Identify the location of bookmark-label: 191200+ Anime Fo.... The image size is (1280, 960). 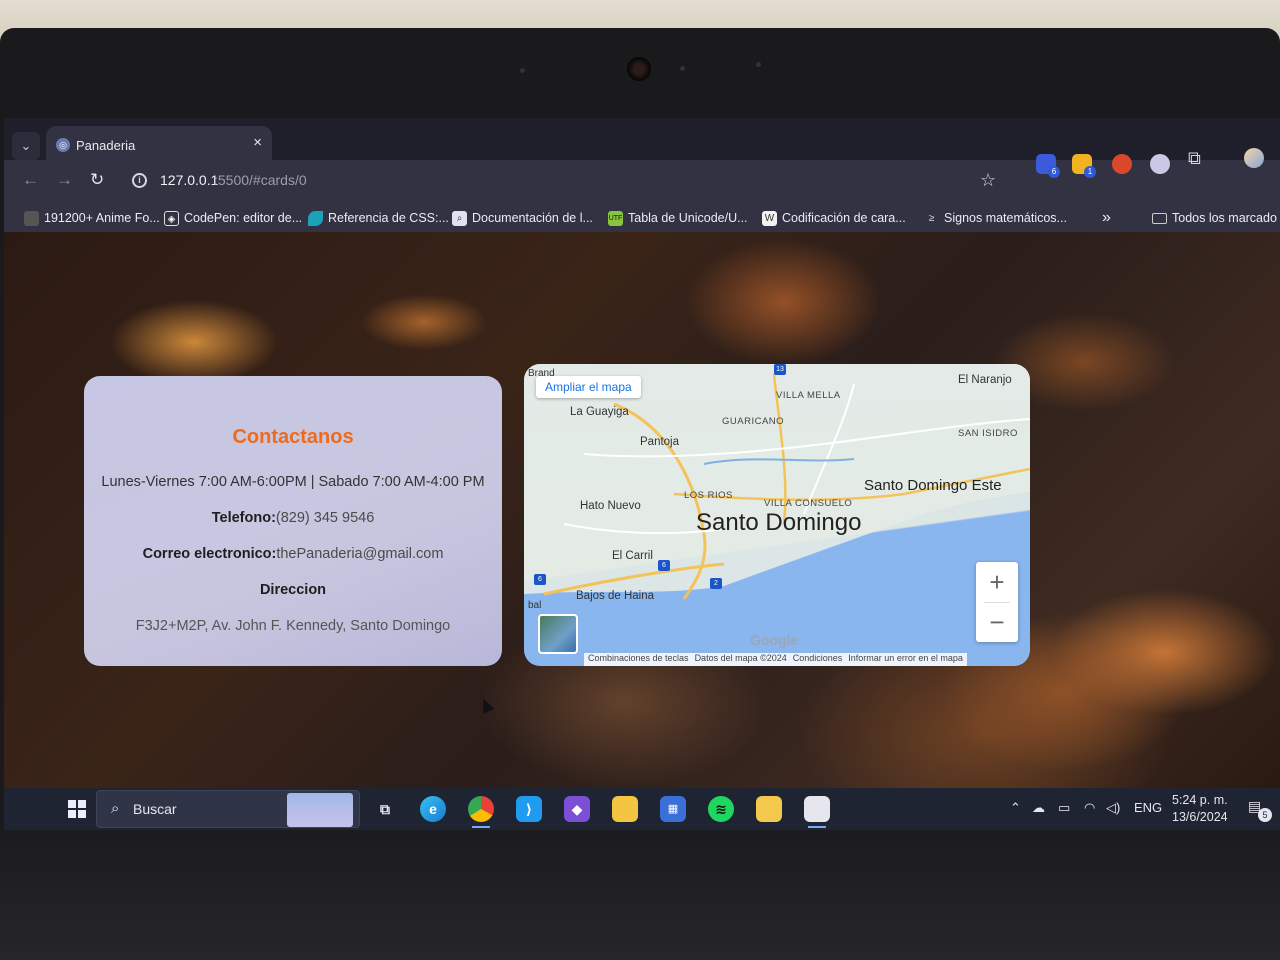
(102, 218).